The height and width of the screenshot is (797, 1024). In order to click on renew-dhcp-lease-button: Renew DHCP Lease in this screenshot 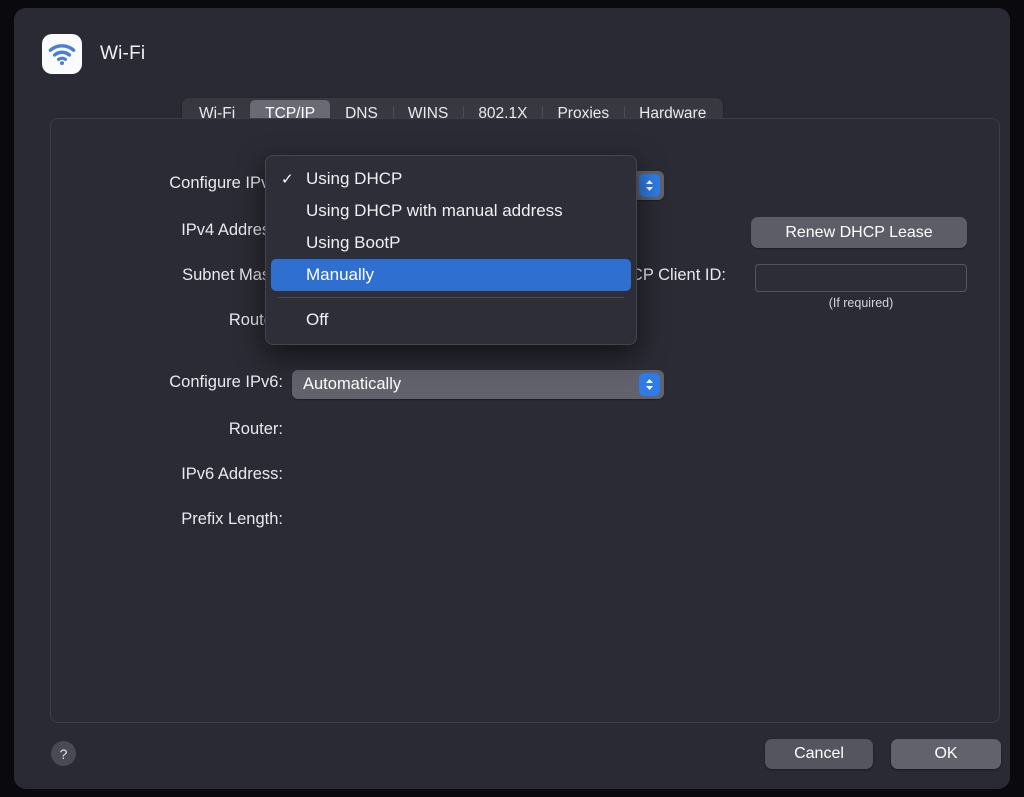, I will do `click(859, 232)`.